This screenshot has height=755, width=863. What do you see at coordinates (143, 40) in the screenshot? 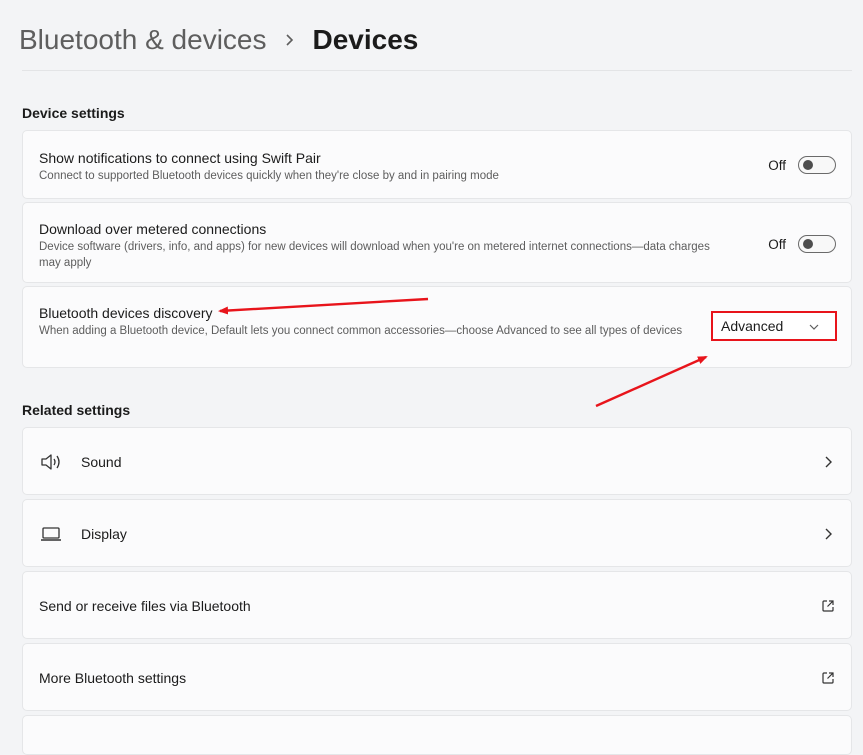
I see `breadcrumb-parent-link: Bluetooth & devices` at bounding box center [143, 40].